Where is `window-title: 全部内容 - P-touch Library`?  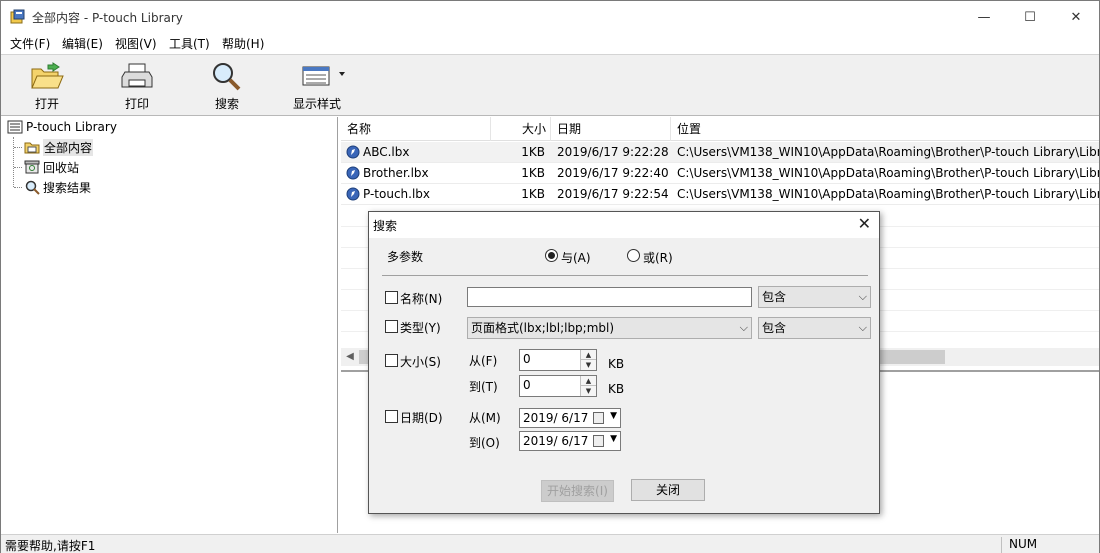 window-title: 全部内容 - P-touch Library is located at coordinates (107, 18).